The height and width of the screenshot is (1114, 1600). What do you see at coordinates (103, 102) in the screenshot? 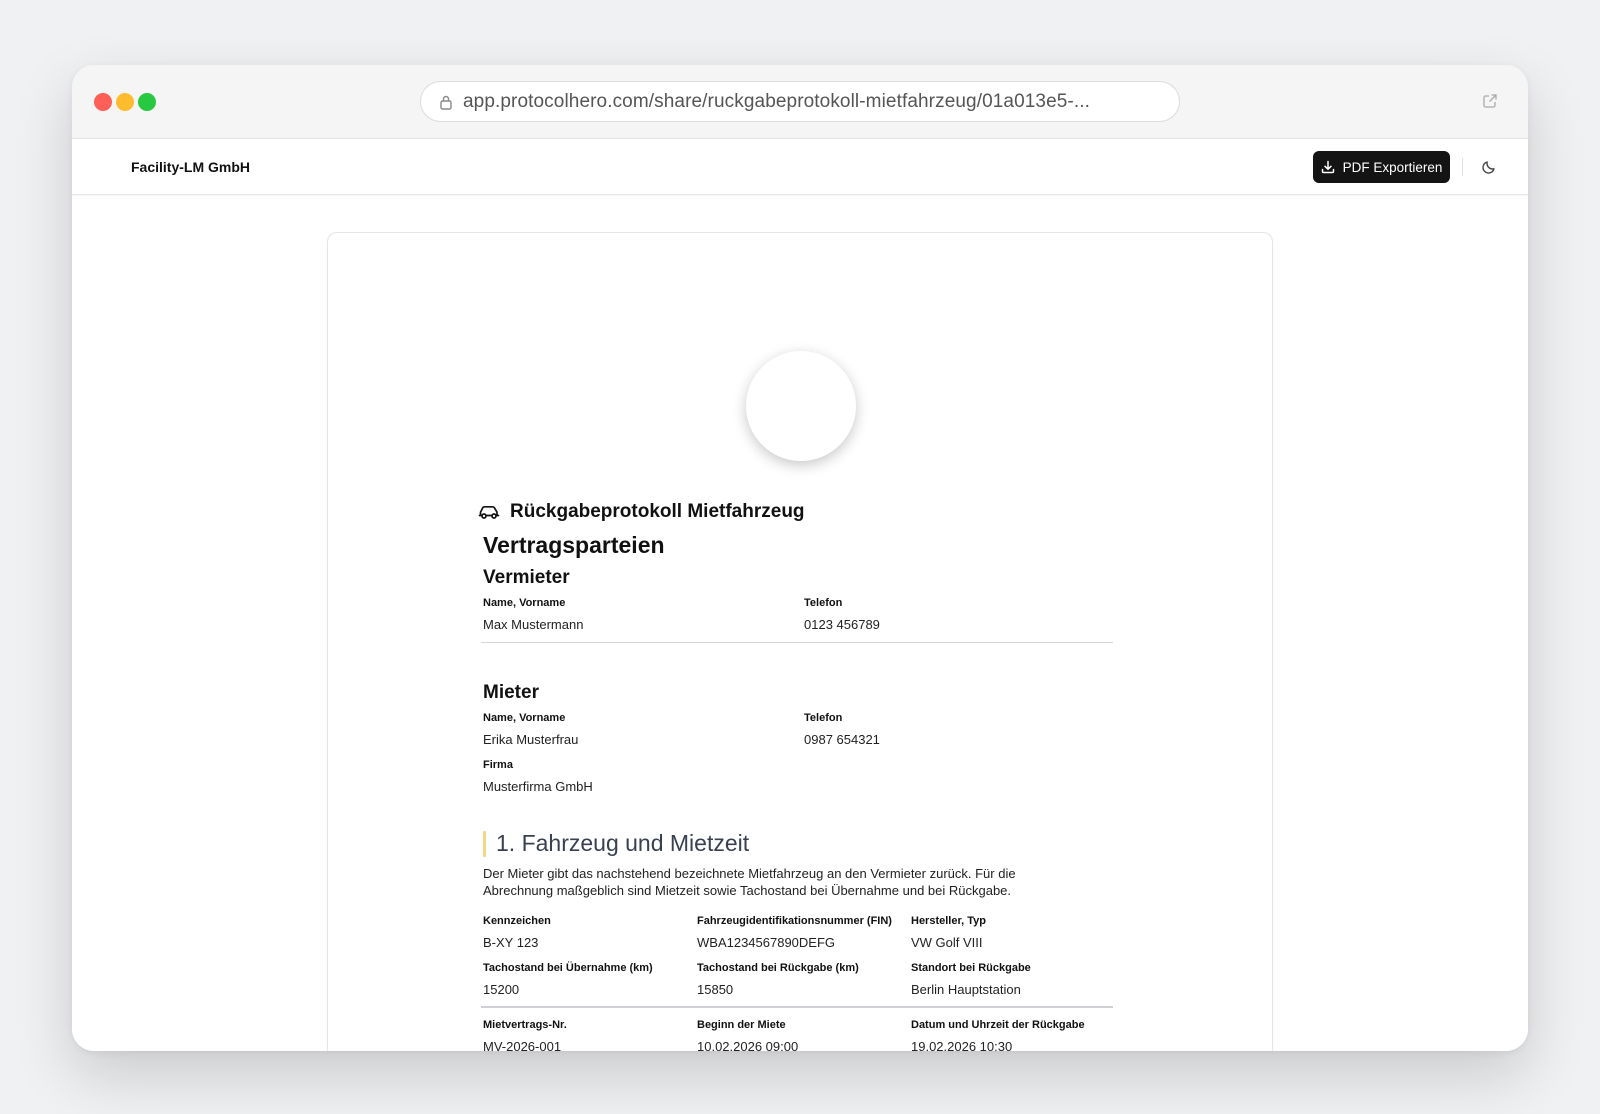
I see `close-window-button` at bounding box center [103, 102].